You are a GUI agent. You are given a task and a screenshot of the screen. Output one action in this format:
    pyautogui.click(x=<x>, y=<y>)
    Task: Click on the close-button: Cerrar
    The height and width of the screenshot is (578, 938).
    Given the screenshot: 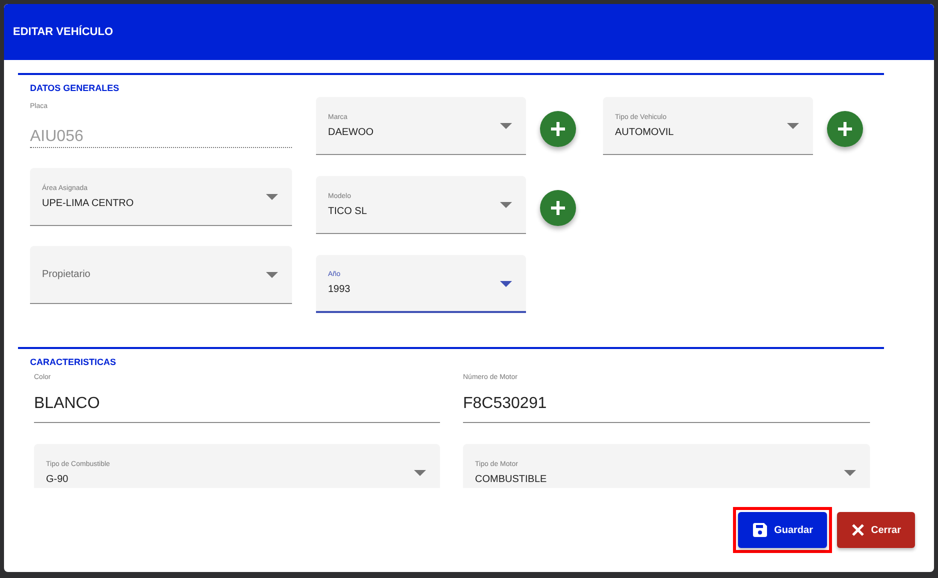 What is the action you would take?
    pyautogui.click(x=875, y=530)
    